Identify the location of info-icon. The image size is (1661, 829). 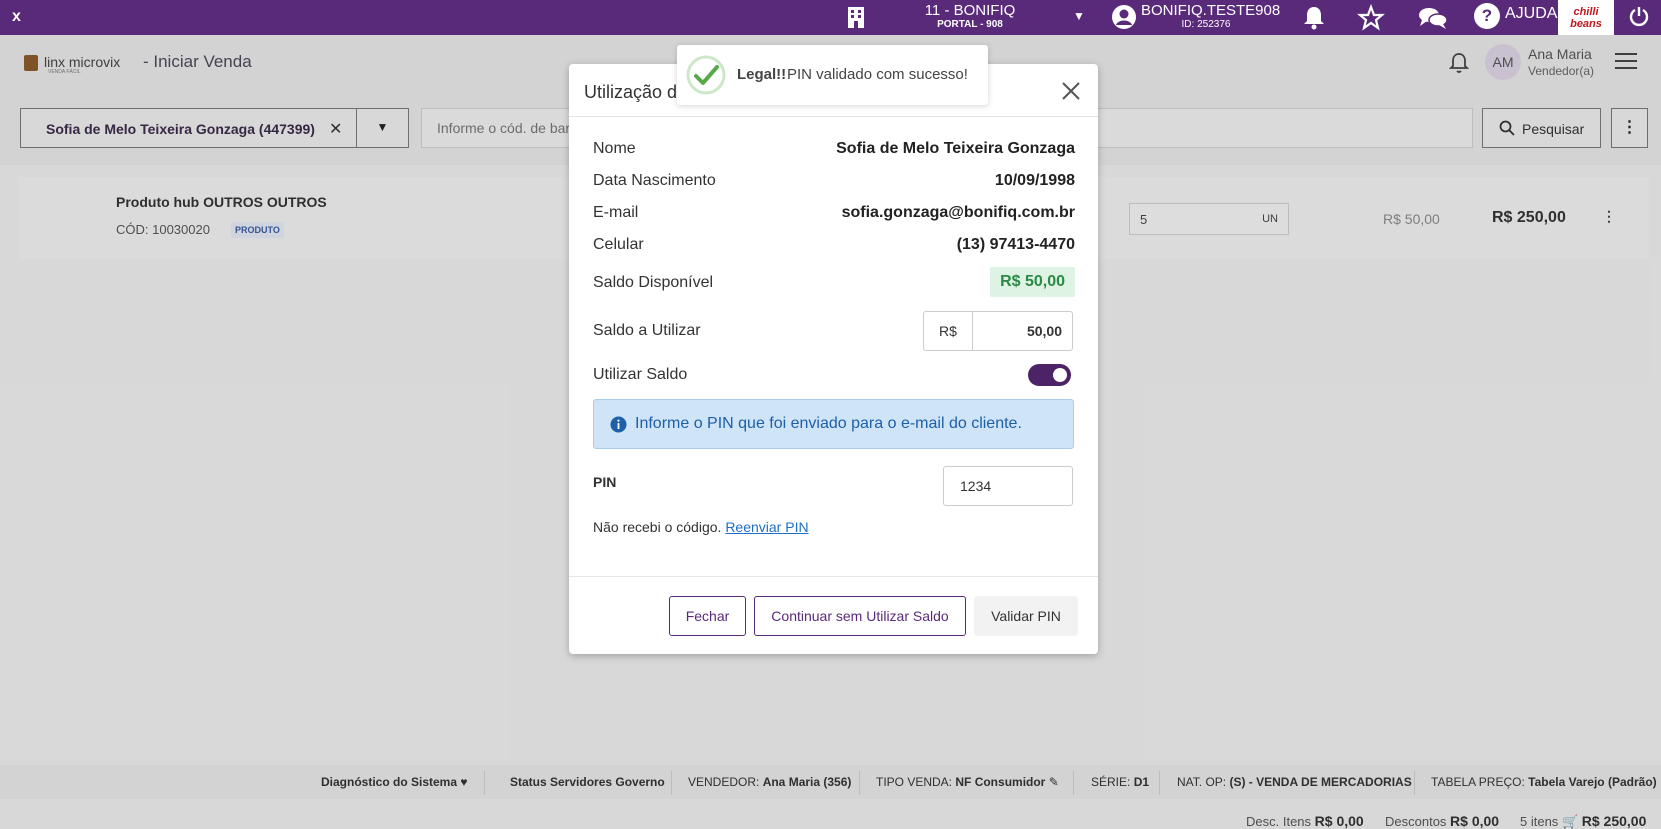
(618, 424).